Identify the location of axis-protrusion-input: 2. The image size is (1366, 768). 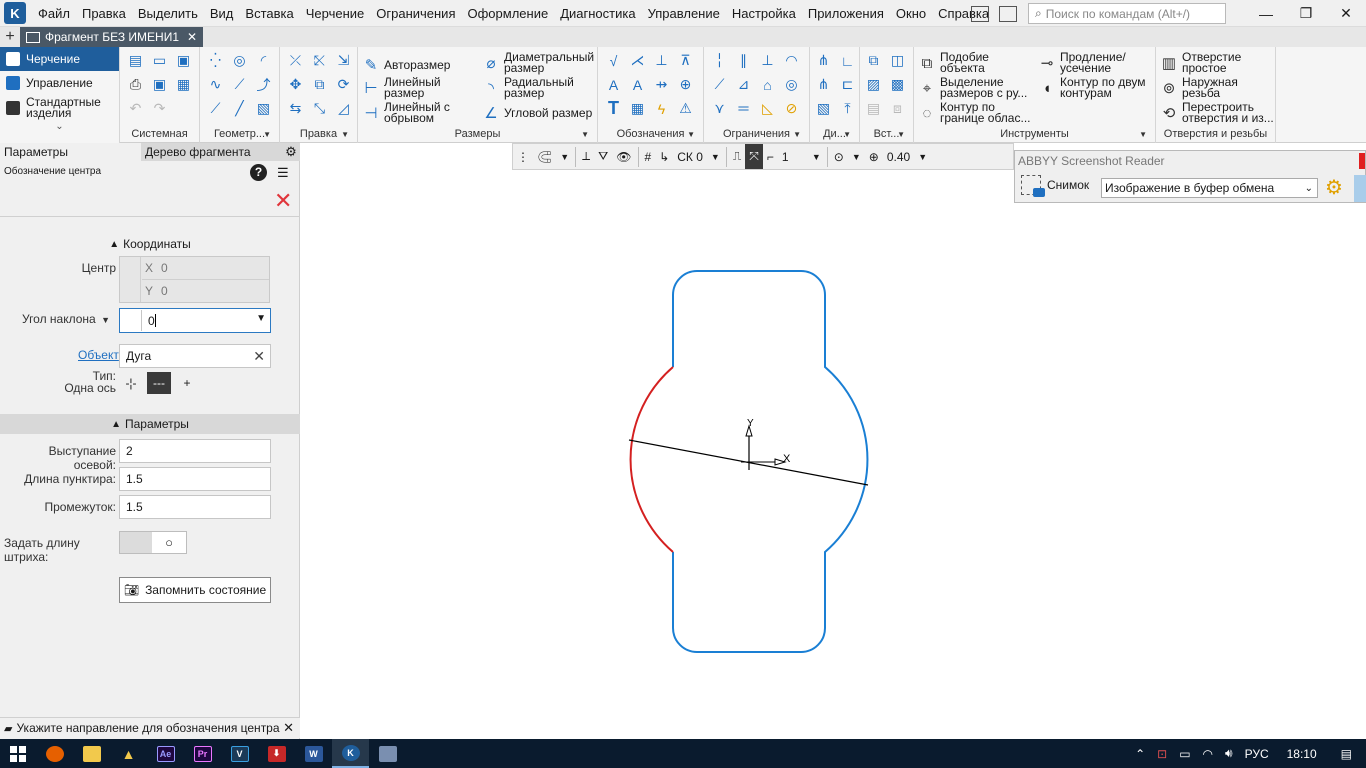
(195, 451).